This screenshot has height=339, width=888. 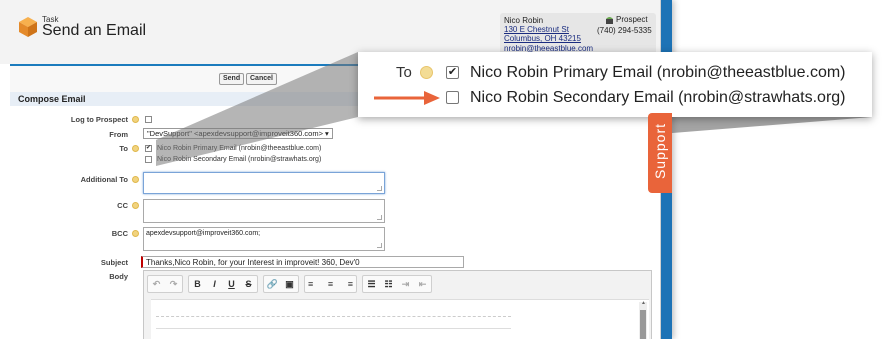 I want to click on log-help-icon, so click(x=135, y=119).